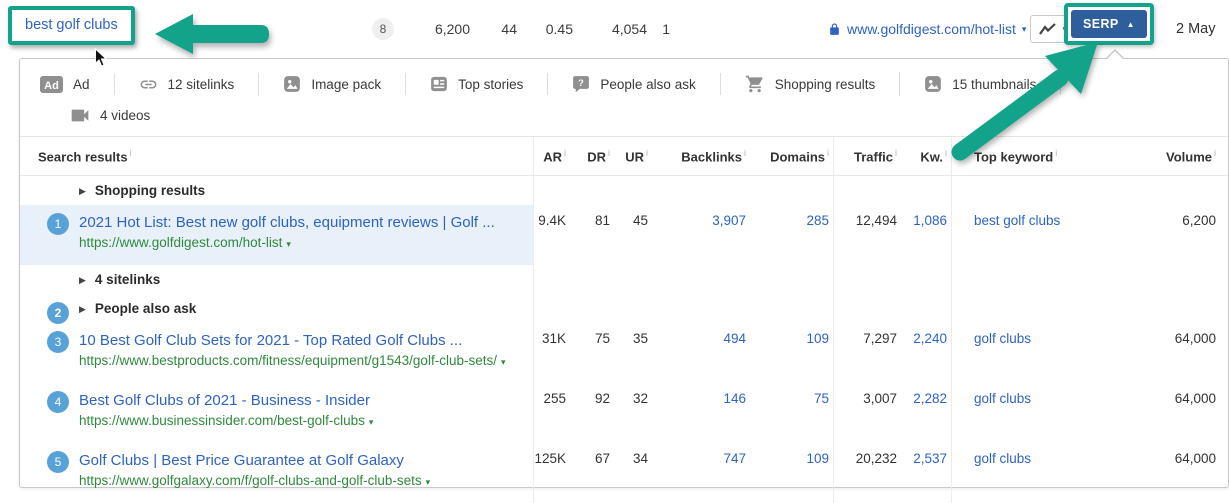 The image size is (1229, 503). I want to click on top-keyword-cell: golf clubs, so click(1027, 413).